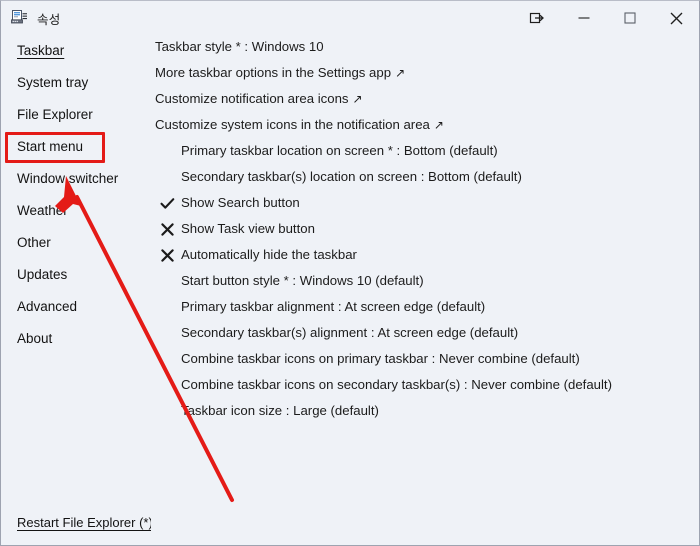  I want to click on option-row-customize-notification-area-icons: Customize notification area icons ↗, so click(257, 99).